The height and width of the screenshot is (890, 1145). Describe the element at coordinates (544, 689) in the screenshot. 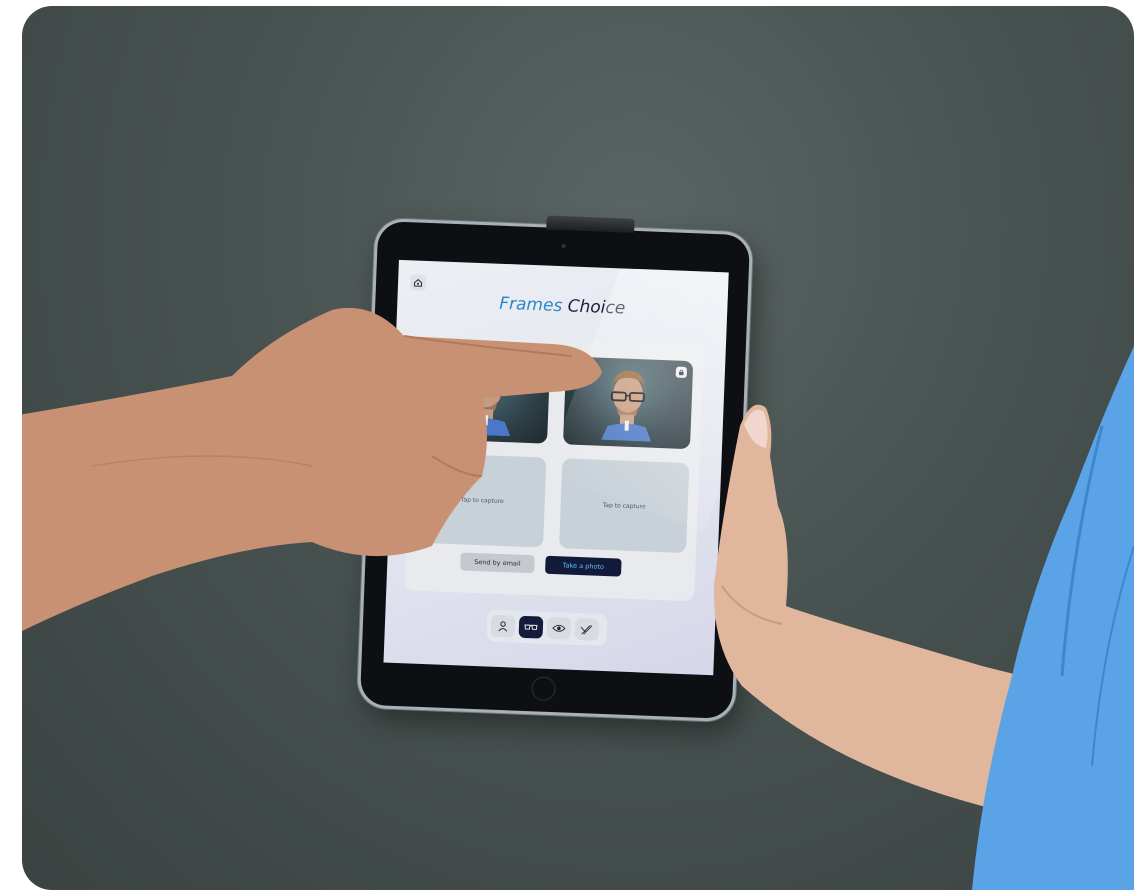

I see `tablet-home-button` at that location.